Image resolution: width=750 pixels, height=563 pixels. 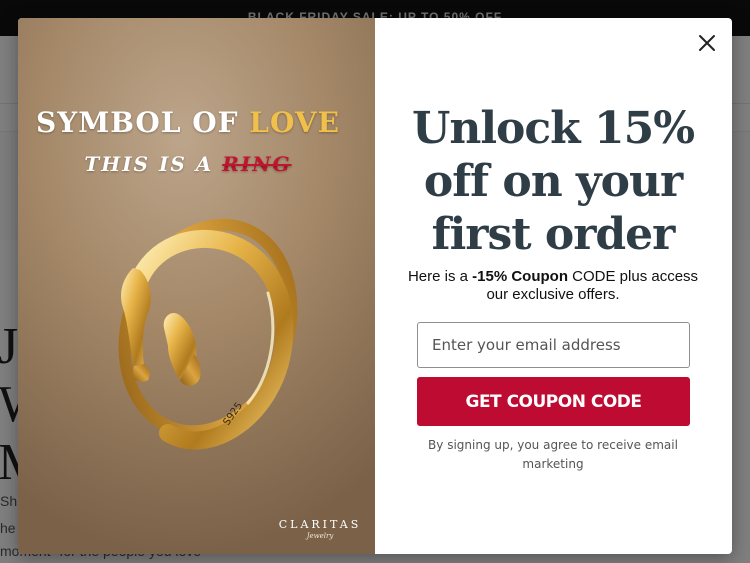 What do you see at coordinates (520, 276) in the screenshot?
I see `coupon-highlight: -15% Coupon` at bounding box center [520, 276].